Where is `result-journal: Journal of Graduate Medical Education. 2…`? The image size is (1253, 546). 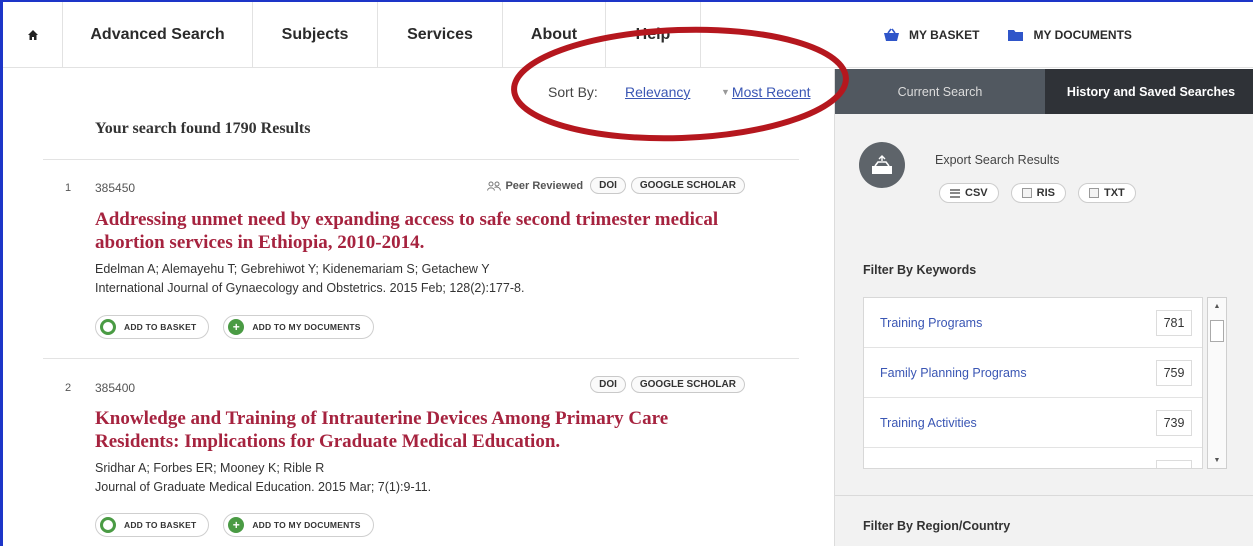 result-journal: Journal of Graduate Medical Education. 2… is located at coordinates (263, 487).